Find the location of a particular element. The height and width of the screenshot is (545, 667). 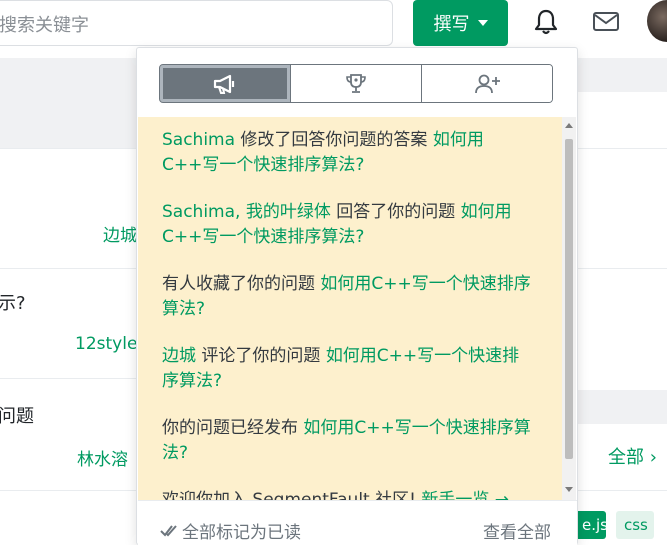

scroll-up-icon is located at coordinates (569, 125).